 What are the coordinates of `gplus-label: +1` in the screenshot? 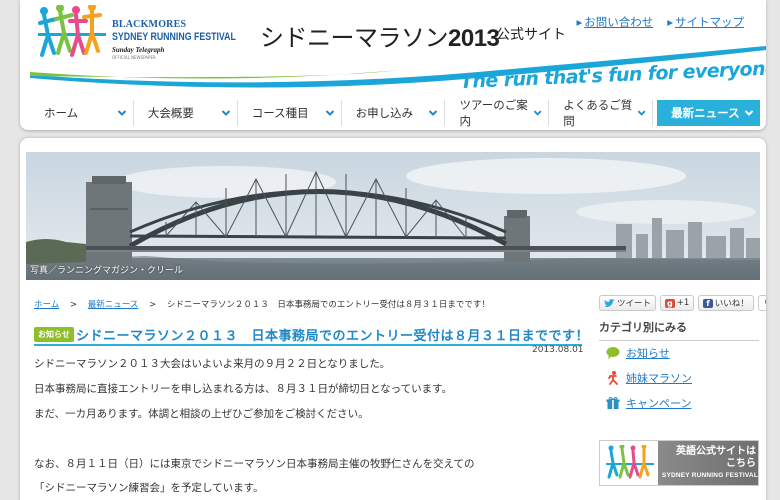 It's located at (683, 303).